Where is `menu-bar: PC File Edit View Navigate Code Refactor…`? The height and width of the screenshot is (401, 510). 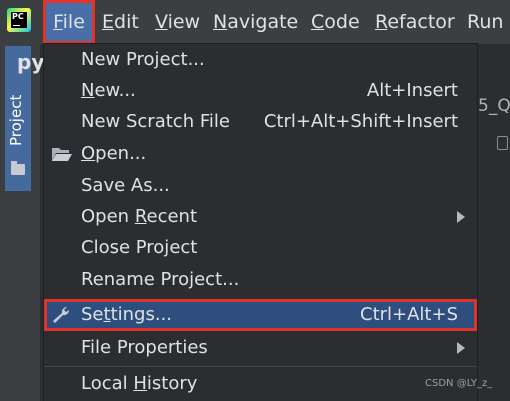
menu-bar: PC File Edit View Navigate Code Refactor… is located at coordinates (255, 22).